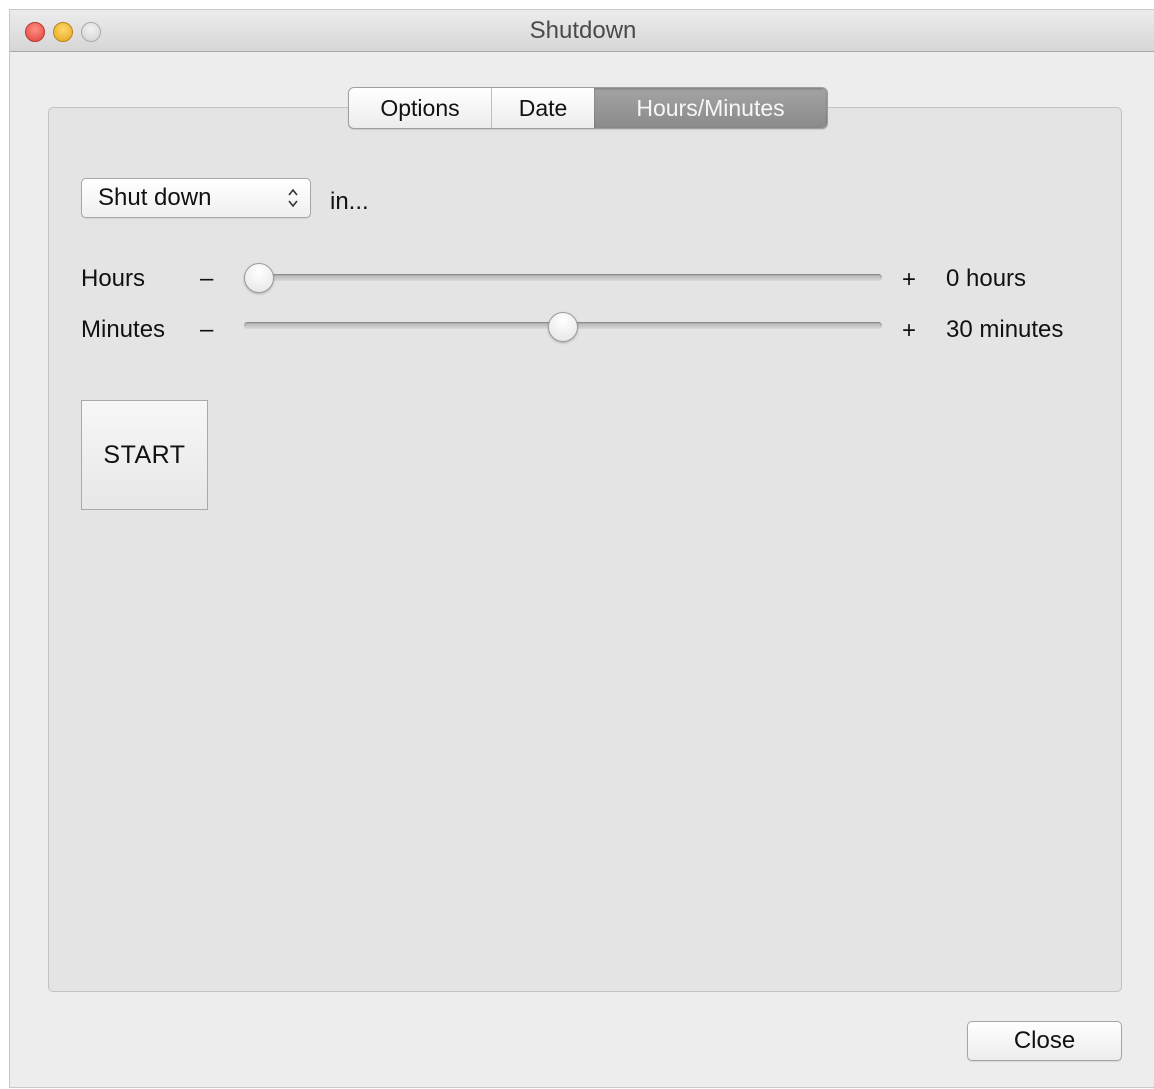 The image size is (1154, 1089). Describe the element at coordinates (144, 455) in the screenshot. I see `start-button: START` at that location.